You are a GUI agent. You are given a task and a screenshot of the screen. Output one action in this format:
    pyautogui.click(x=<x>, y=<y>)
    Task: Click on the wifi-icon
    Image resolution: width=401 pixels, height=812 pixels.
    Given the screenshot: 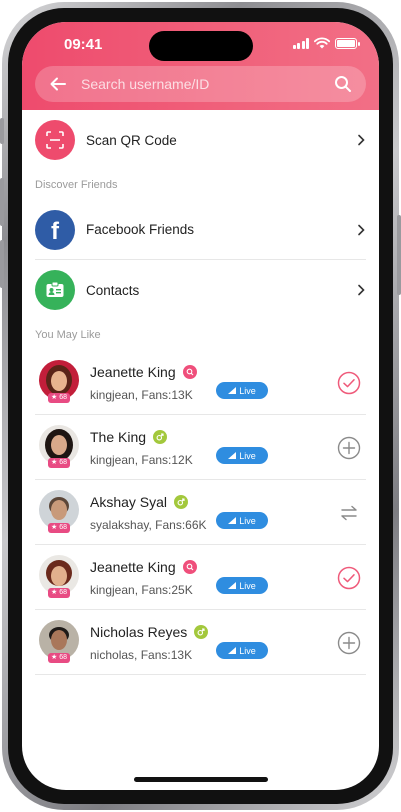 What is the action you would take?
    pyautogui.click(x=322, y=43)
    